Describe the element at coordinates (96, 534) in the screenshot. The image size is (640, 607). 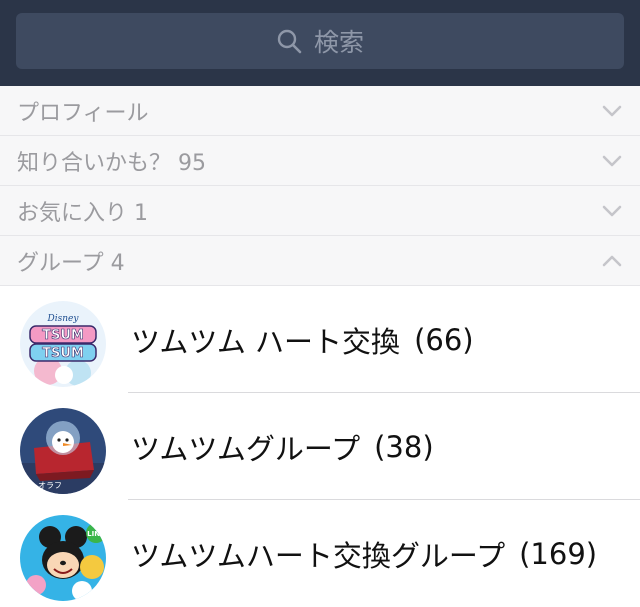
I see `avatar-caption: LINE` at that location.